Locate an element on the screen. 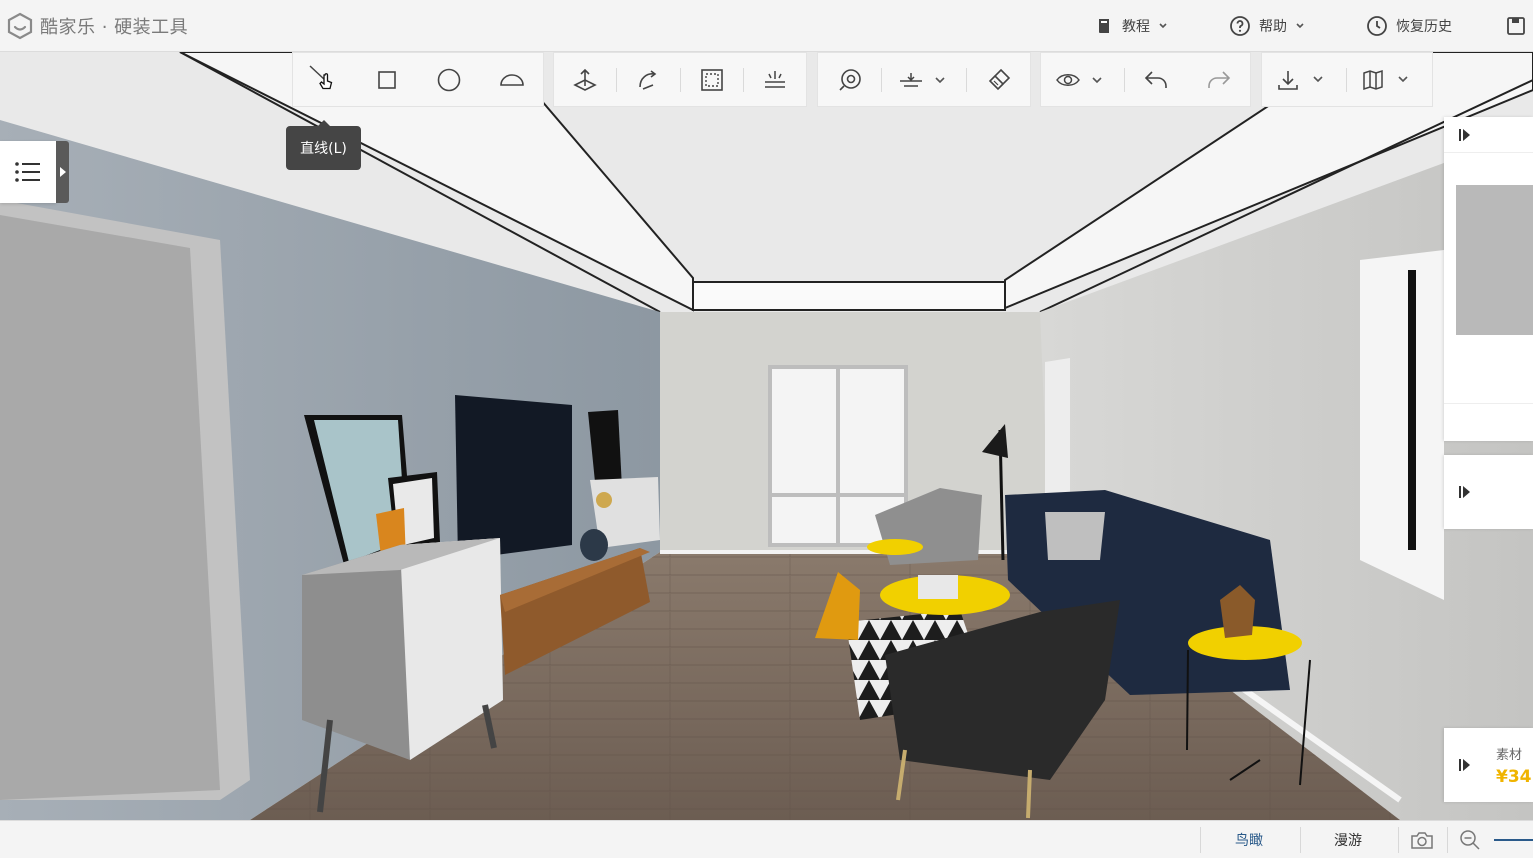 This screenshot has width=1533, height=858. push-pull-button is located at coordinates (585, 79).